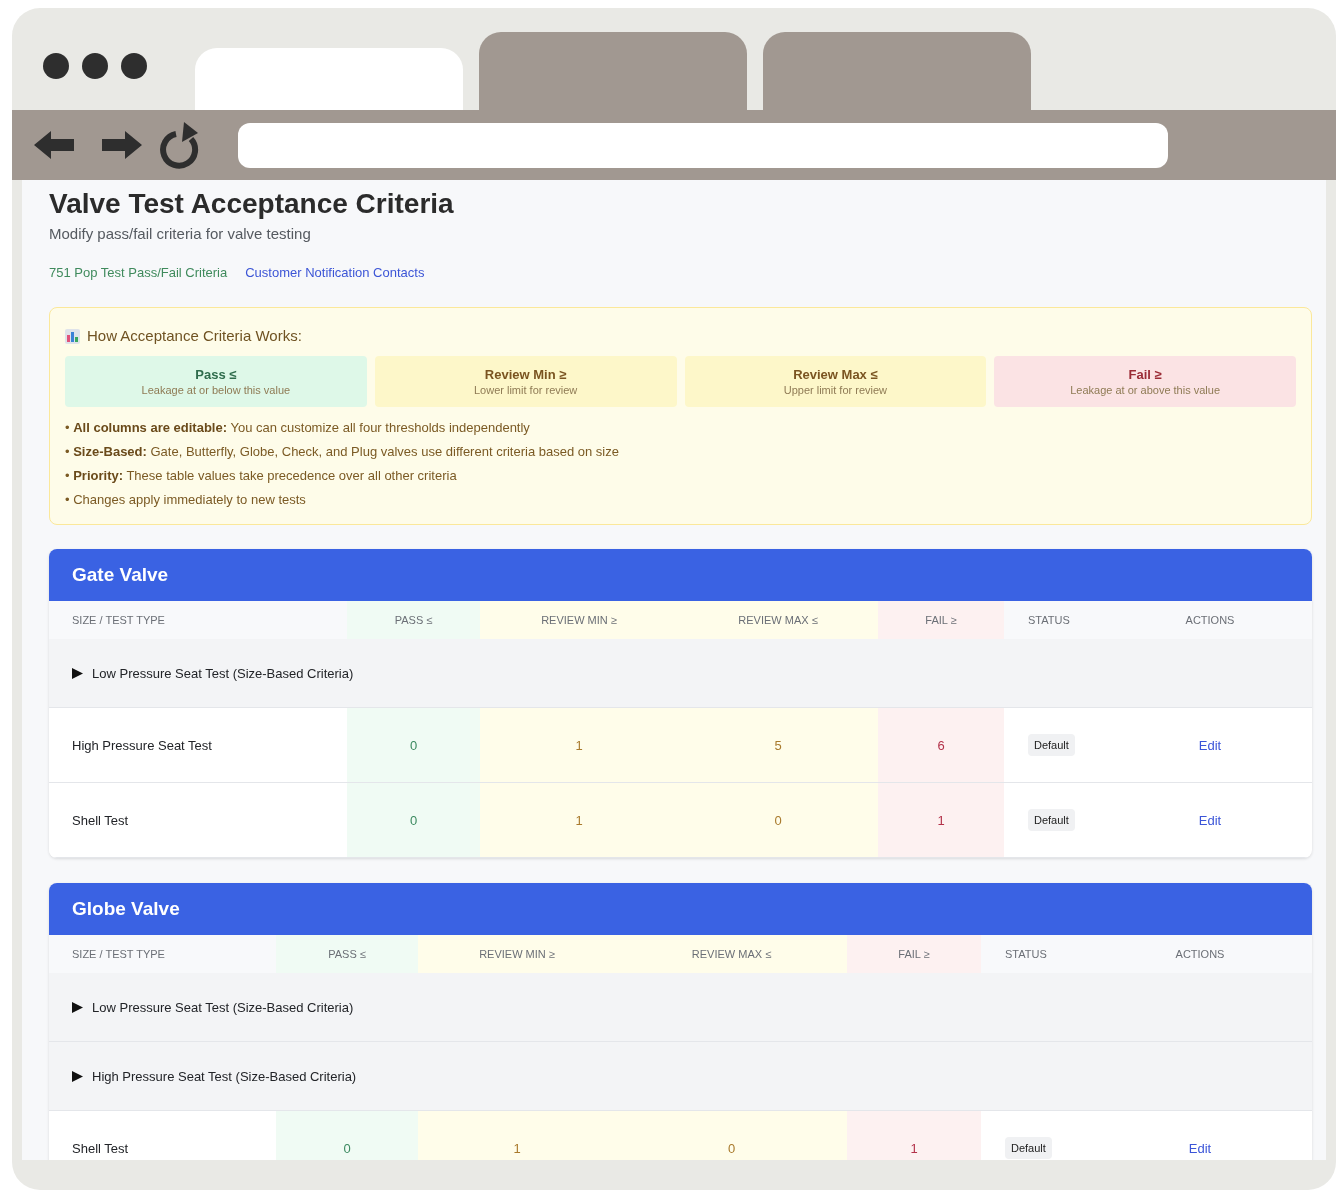  What do you see at coordinates (216, 389) in the screenshot?
I see `criteria-description: Leakage at or below this value` at bounding box center [216, 389].